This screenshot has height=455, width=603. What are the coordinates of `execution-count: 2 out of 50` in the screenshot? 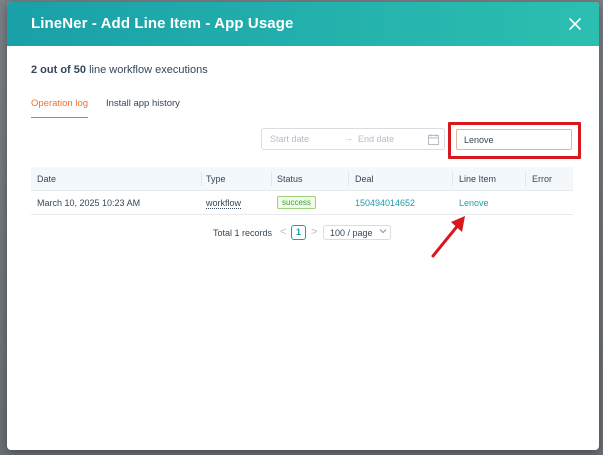 It's located at (59, 70).